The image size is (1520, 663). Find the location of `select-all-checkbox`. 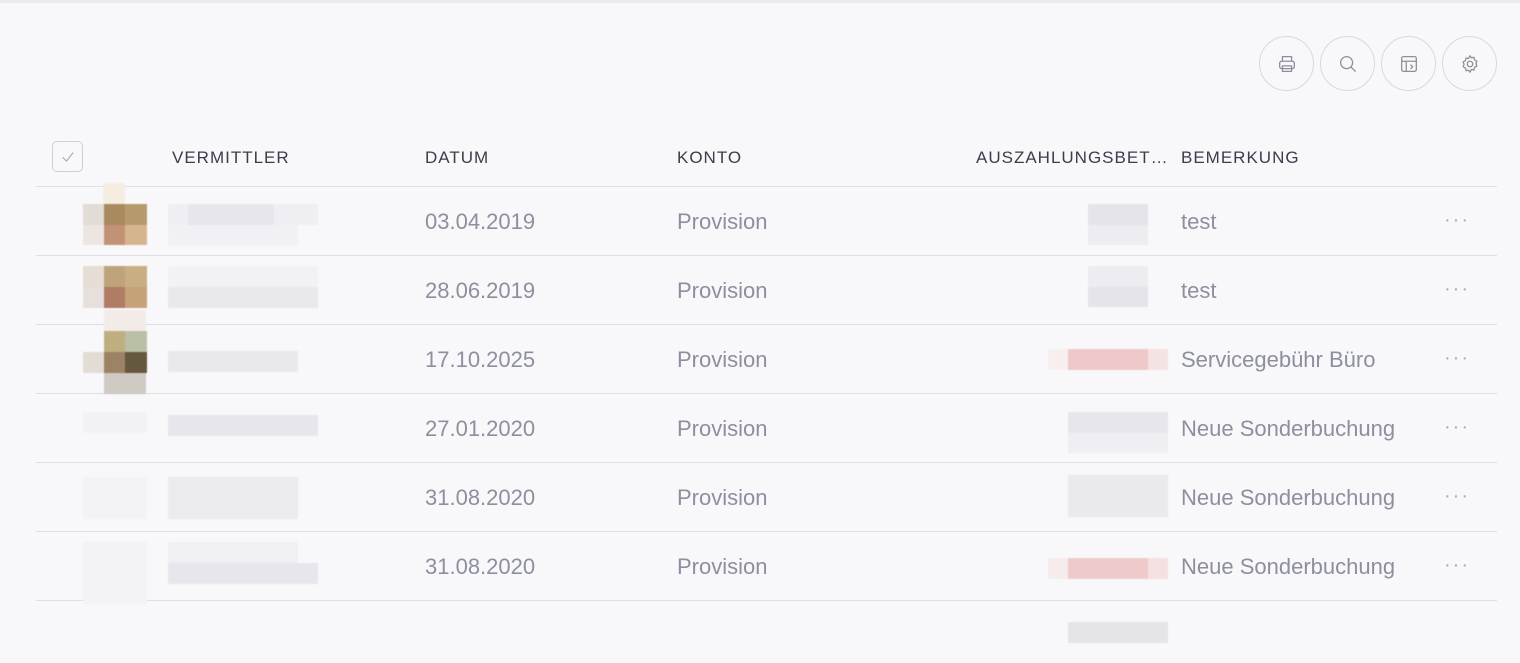

select-all-checkbox is located at coordinates (67, 156).